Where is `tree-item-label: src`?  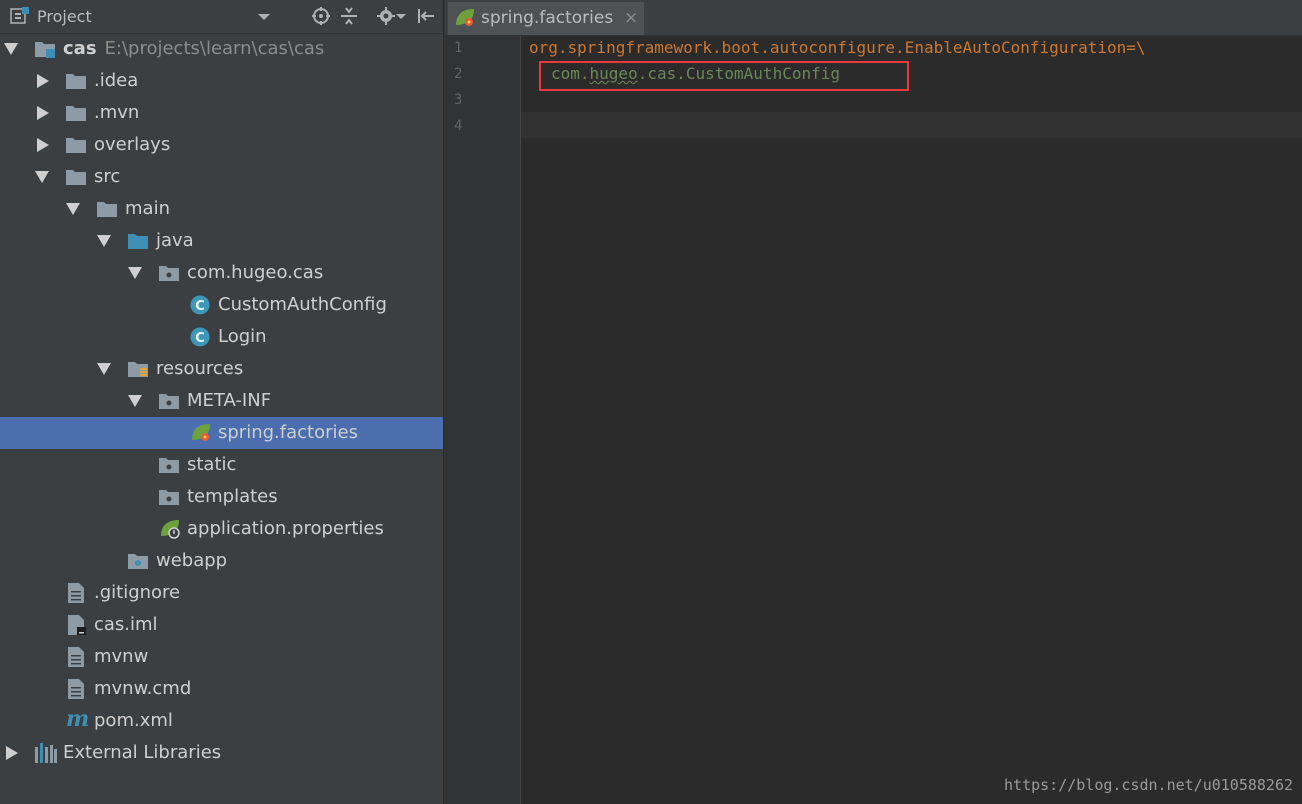
tree-item-label: src is located at coordinates (107, 176).